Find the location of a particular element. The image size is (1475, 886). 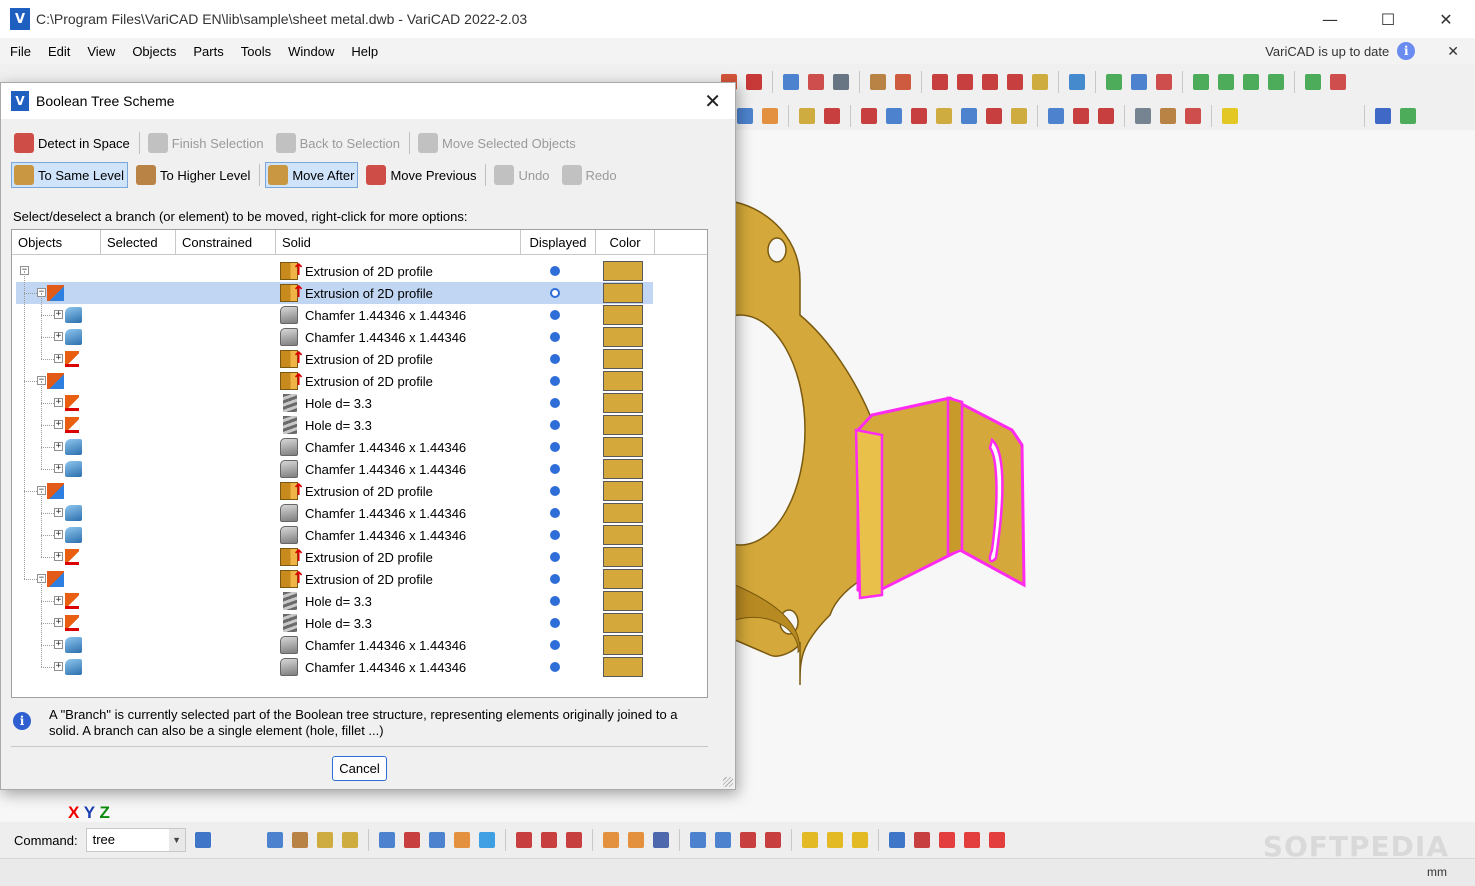

column-solid: Solid is located at coordinates (398, 242).